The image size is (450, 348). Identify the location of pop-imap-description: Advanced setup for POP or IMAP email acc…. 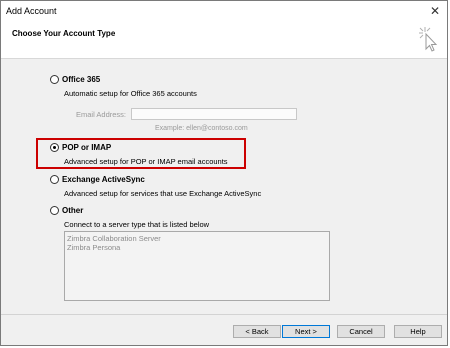
(146, 161).